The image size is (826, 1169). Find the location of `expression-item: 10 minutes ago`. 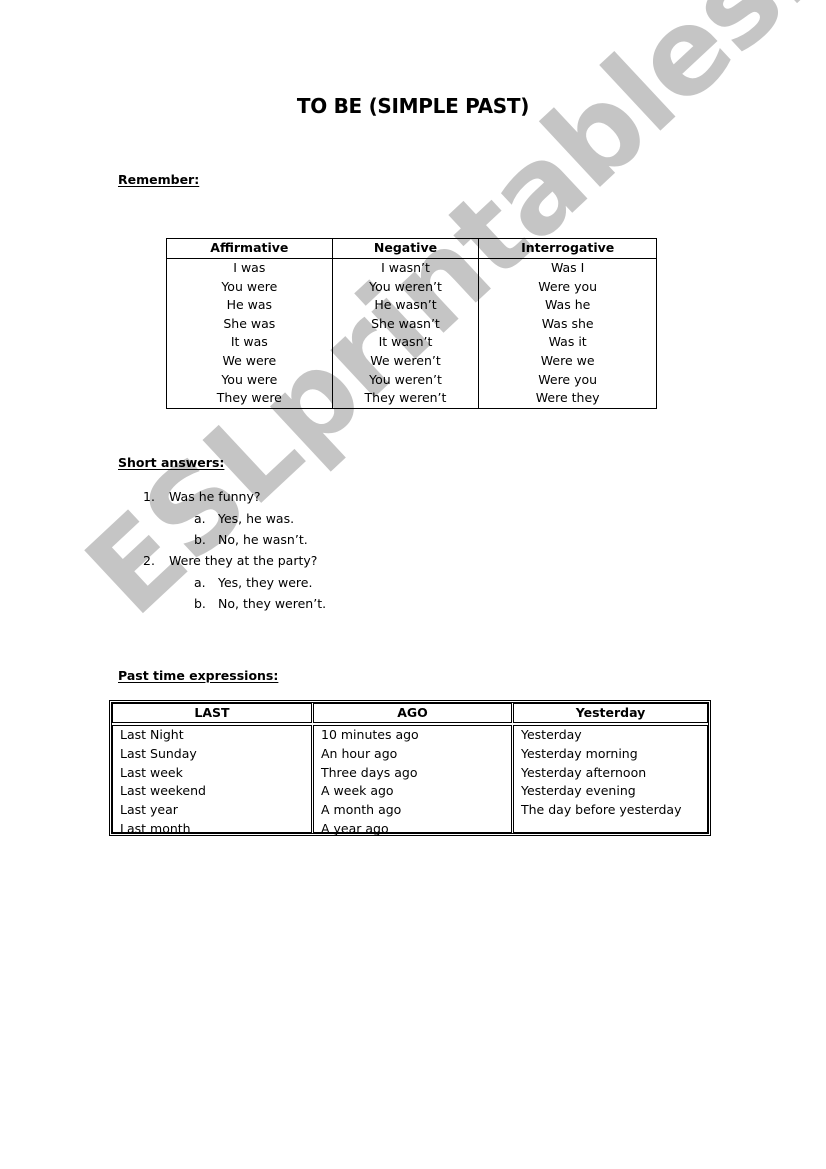

expression-item: 10 minutes ago is located at coordinates (370, 734).